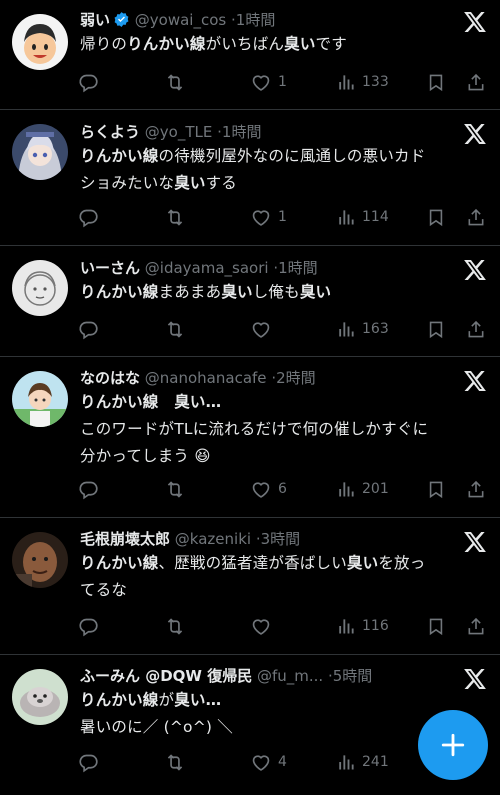  Describe the element at coordinates (282, 489) in the screenshot. I see `like-count: 6` at that location.